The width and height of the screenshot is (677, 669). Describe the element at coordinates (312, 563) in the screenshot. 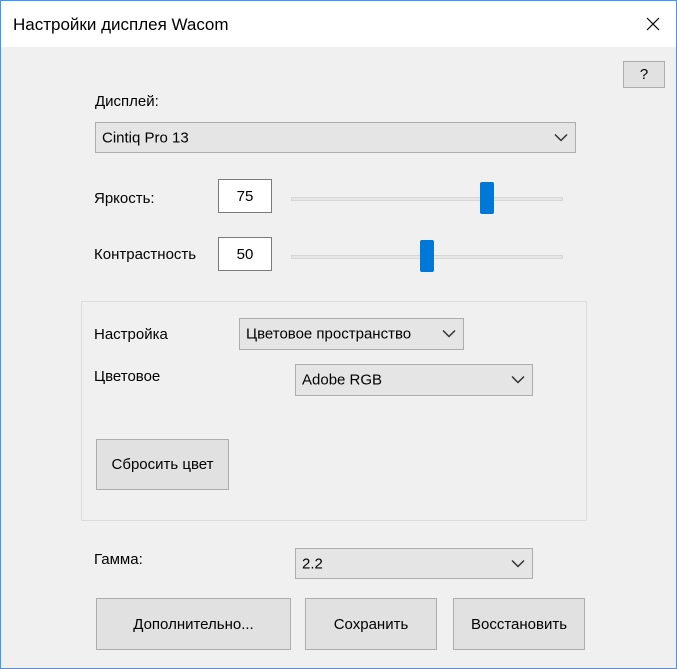

I see `gamma-select-value: 2.2` at that location.